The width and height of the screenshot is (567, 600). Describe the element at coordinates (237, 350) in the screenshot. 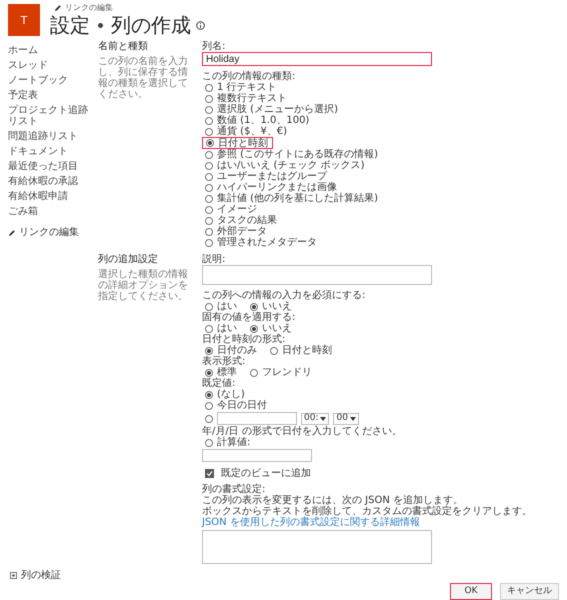

I see `option-label: 日付のみ` at that location.